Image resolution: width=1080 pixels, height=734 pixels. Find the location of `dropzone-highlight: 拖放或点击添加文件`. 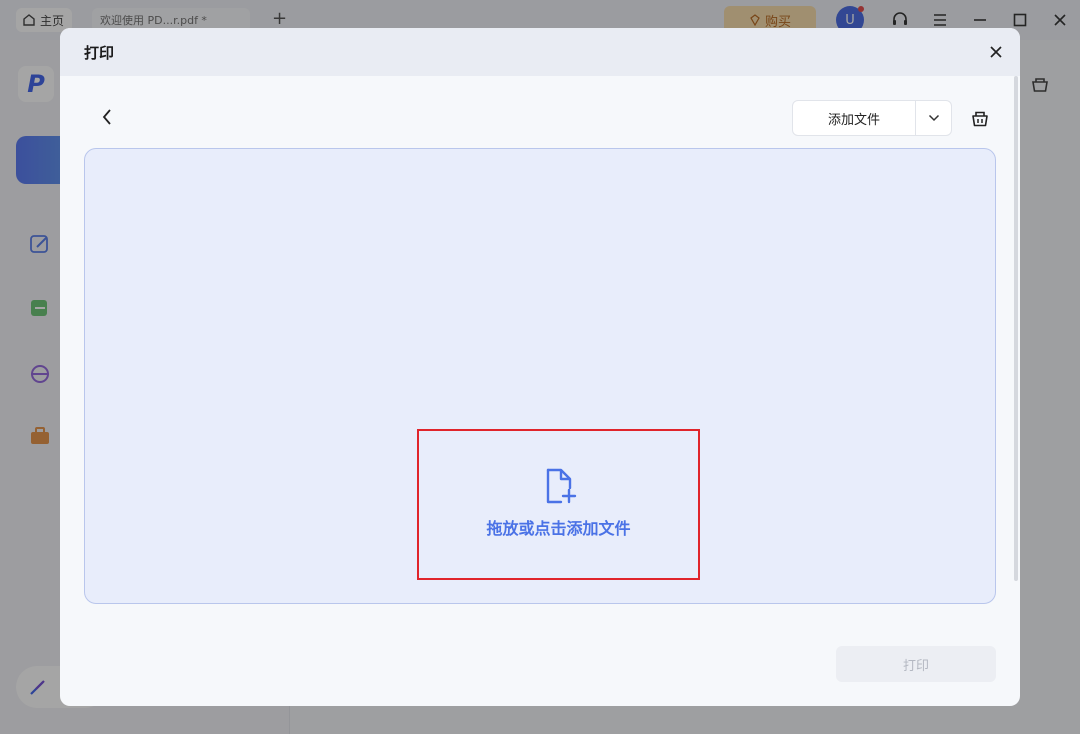

dropzone-highlight: 拖放或点击添加文件 is located at coordinates (558, 504).